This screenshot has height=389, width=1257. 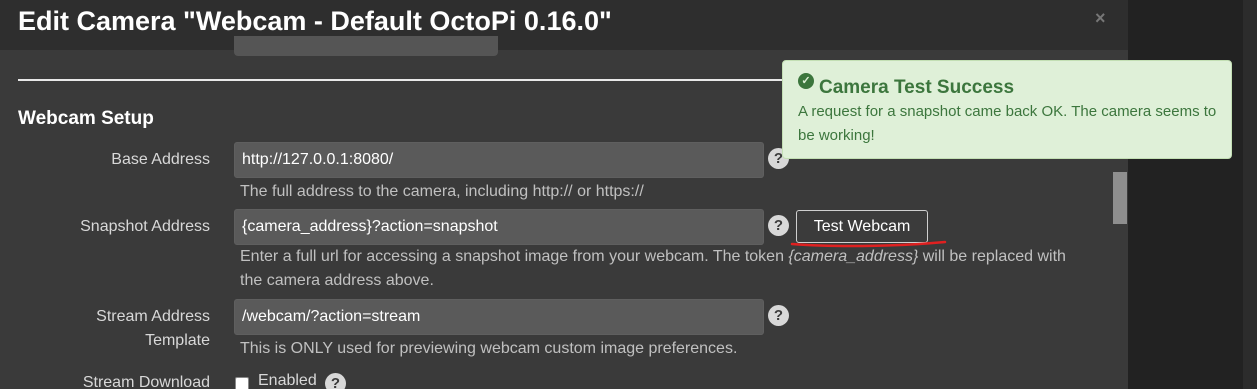 What do you see at coordinates (145, 226) in the screenshot?
I see `snapshot-address-label: Snapshot Address` at bounding box center [145, 226].